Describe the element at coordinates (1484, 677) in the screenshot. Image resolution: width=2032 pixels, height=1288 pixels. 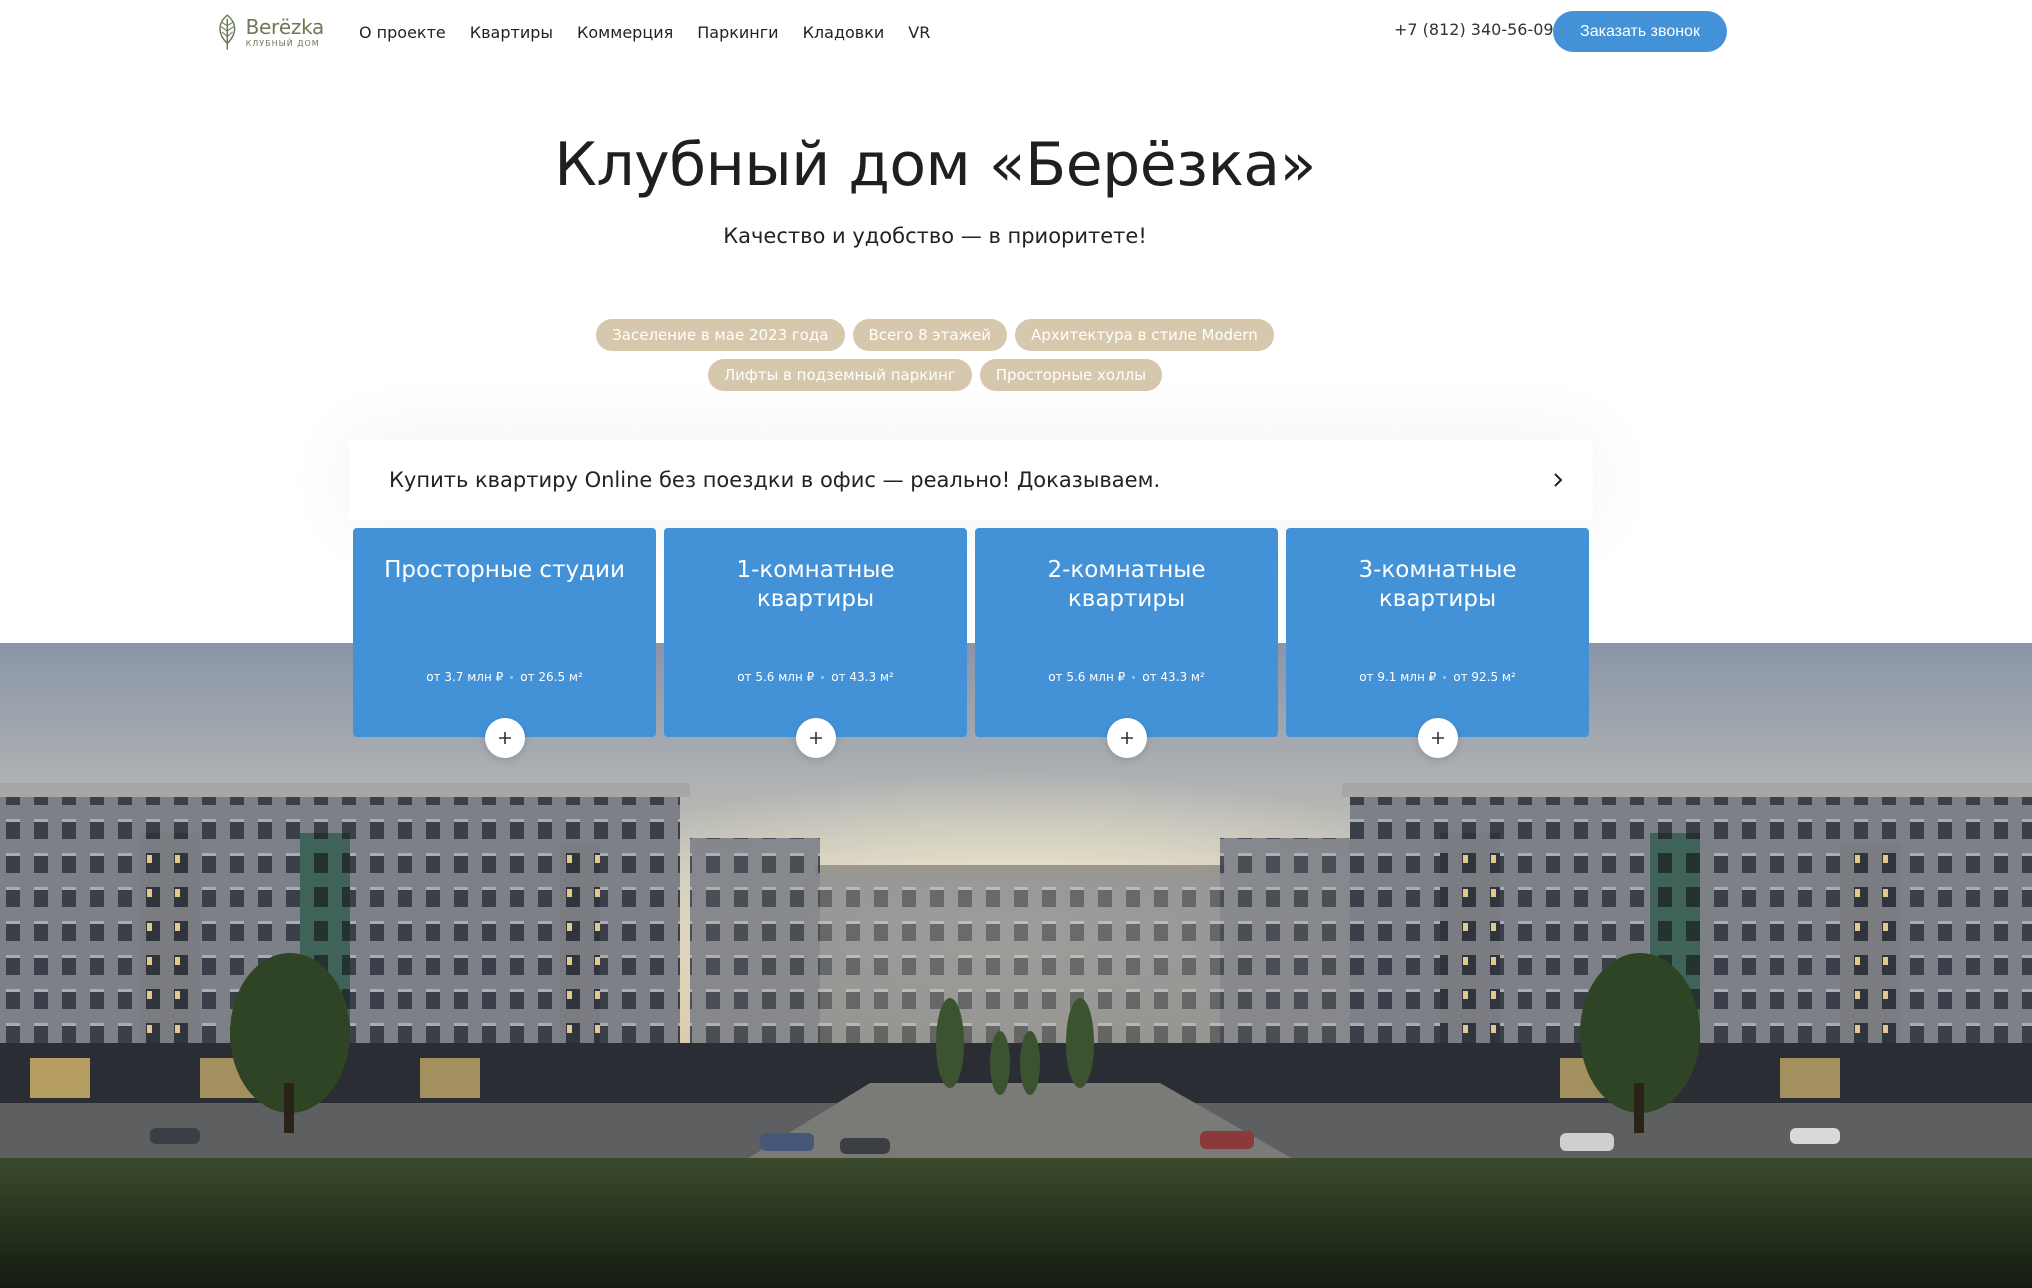
I see `card-area-value: от 92.5 м²` at that location.